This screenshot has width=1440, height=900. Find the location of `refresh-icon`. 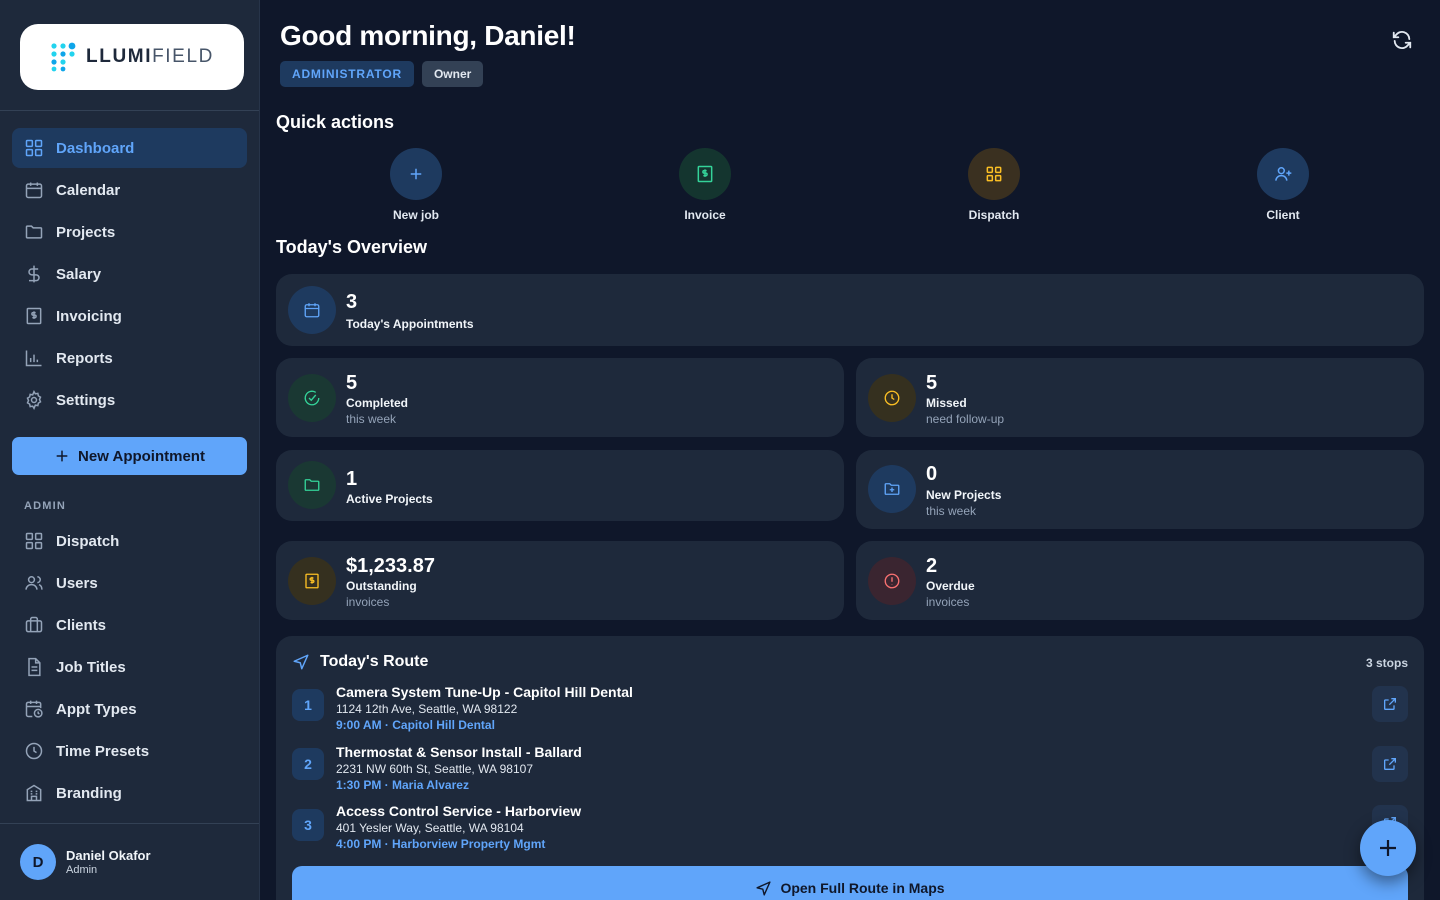

refresh-icon is located at coordinates (1402, 40).